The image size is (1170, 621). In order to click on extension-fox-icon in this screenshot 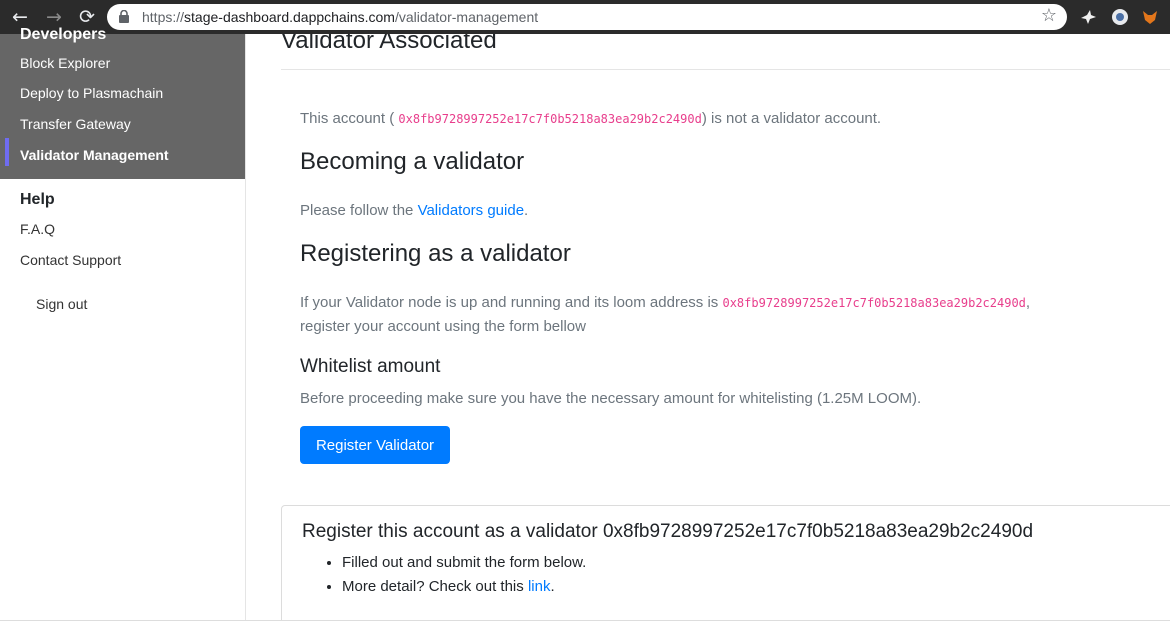, I will do `click(1150, 17)`.